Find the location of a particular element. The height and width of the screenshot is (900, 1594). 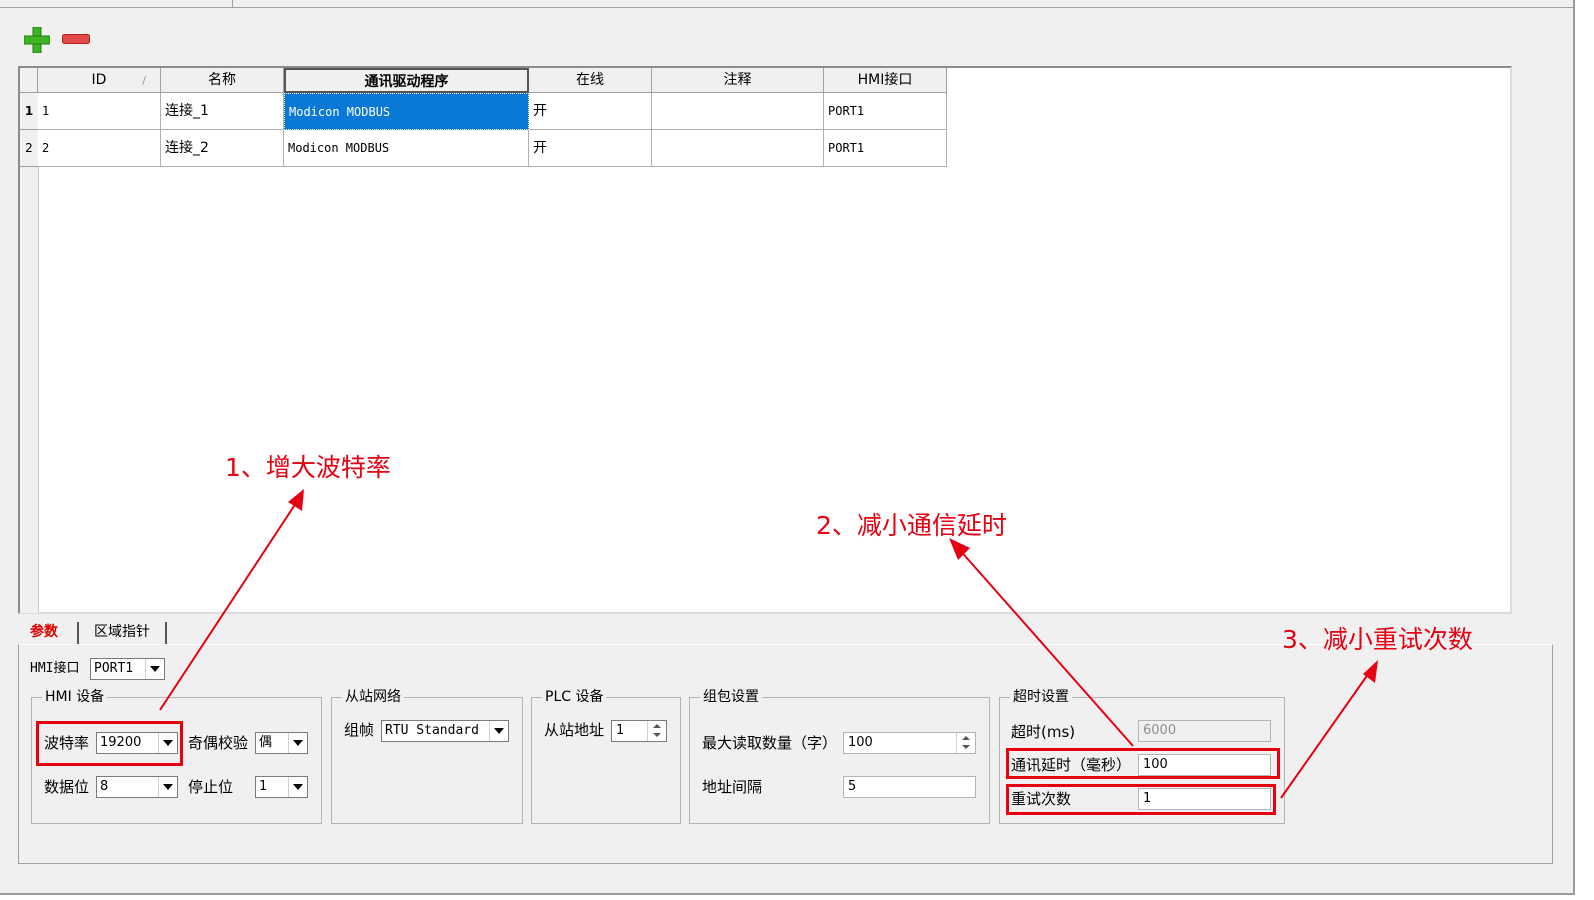

slave-address-stepper: 1 is located at coordinates (639, 731).